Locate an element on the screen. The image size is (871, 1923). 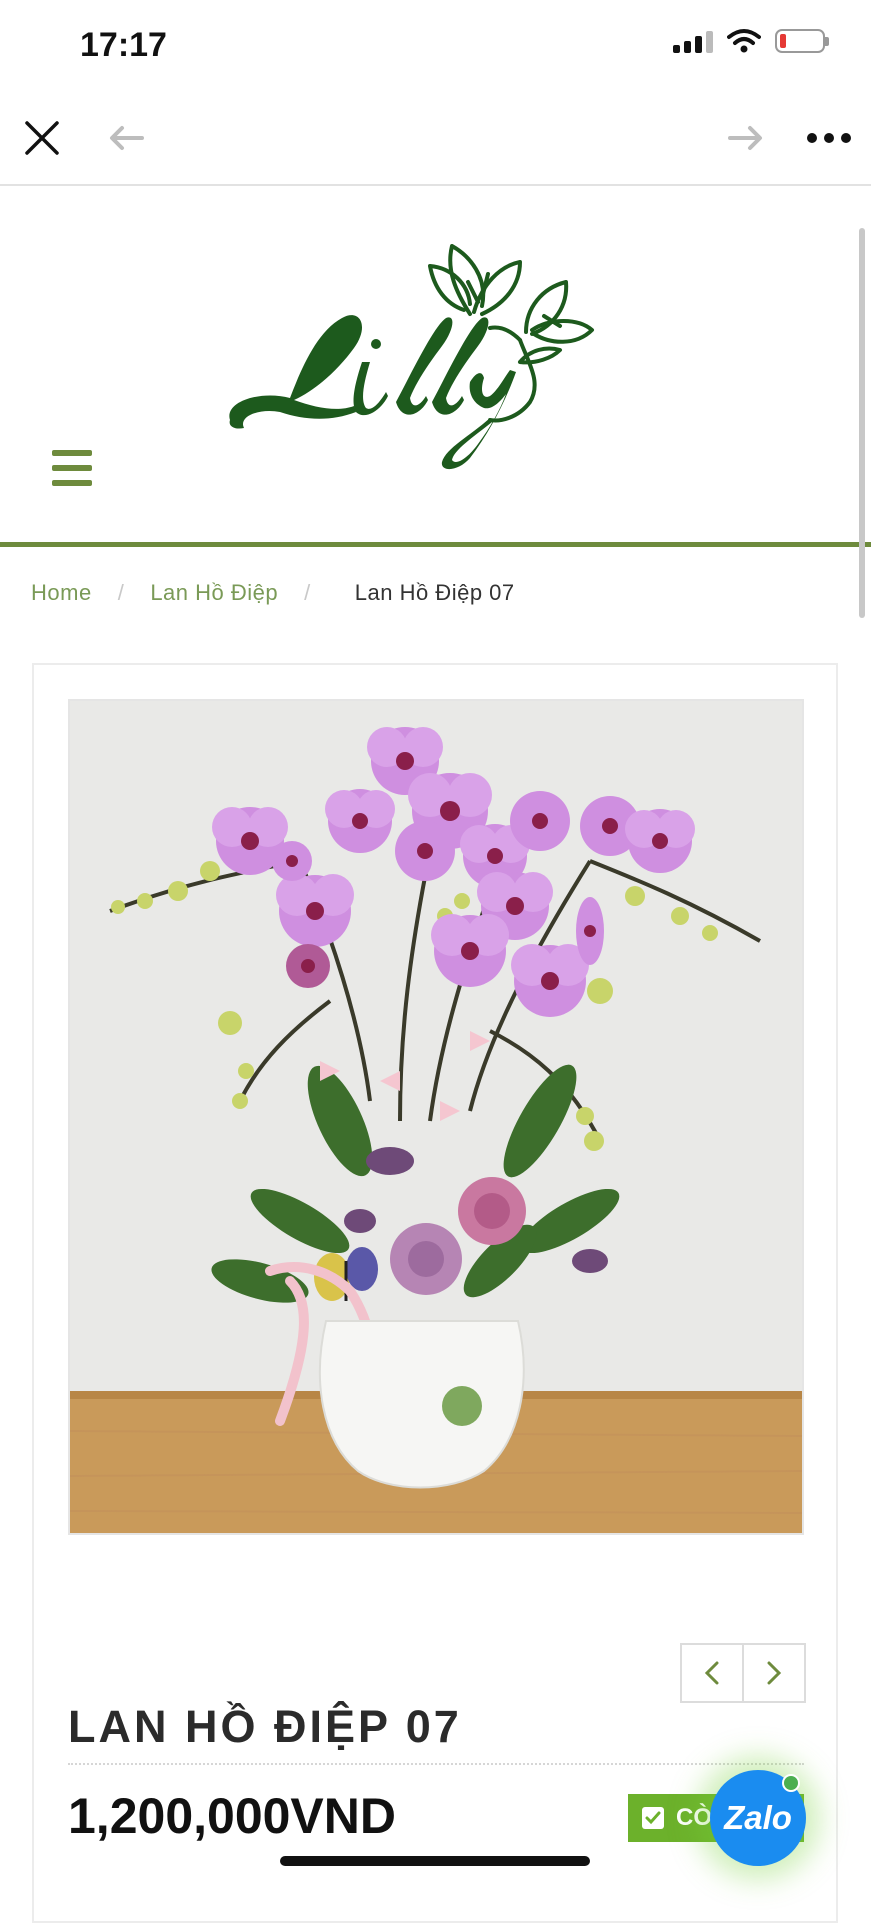
forward-arrow-icon is located at coordinates (745, 138).